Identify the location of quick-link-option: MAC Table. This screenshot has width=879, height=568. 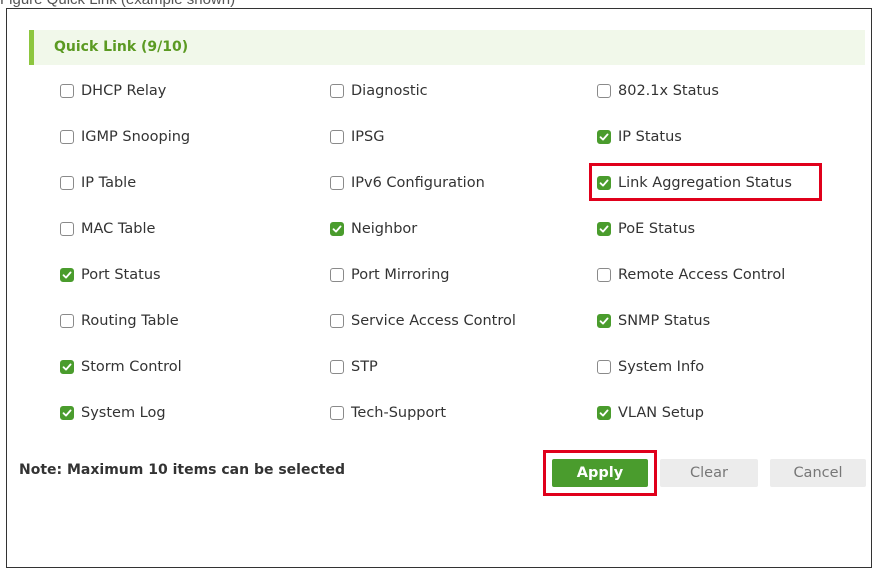
(107, 229).